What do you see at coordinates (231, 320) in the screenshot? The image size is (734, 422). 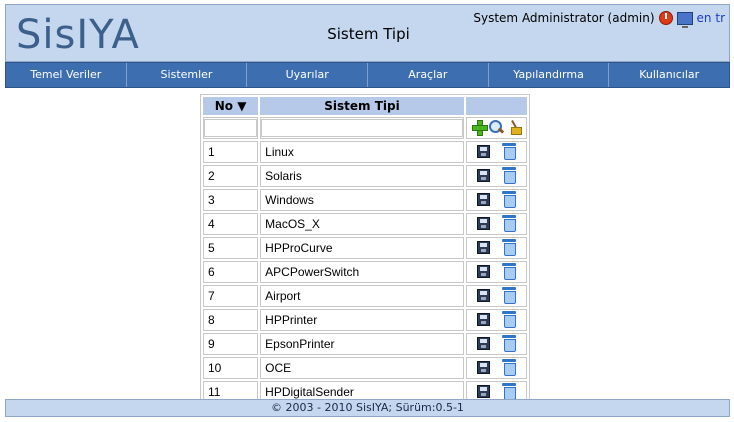 I see `row-no: 8` at bounding box center [231, 320].